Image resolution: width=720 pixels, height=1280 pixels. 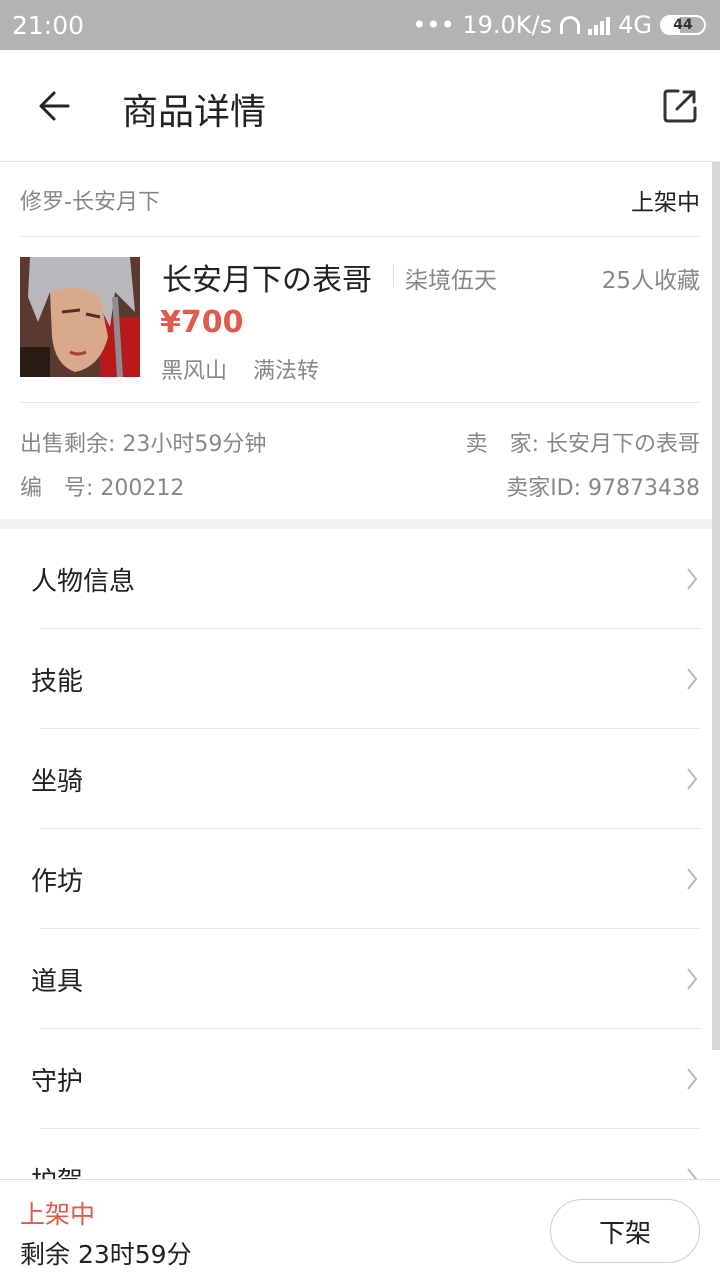 I want to click on menu-item-mounts: 坐骑, so click(x=356, y=779).